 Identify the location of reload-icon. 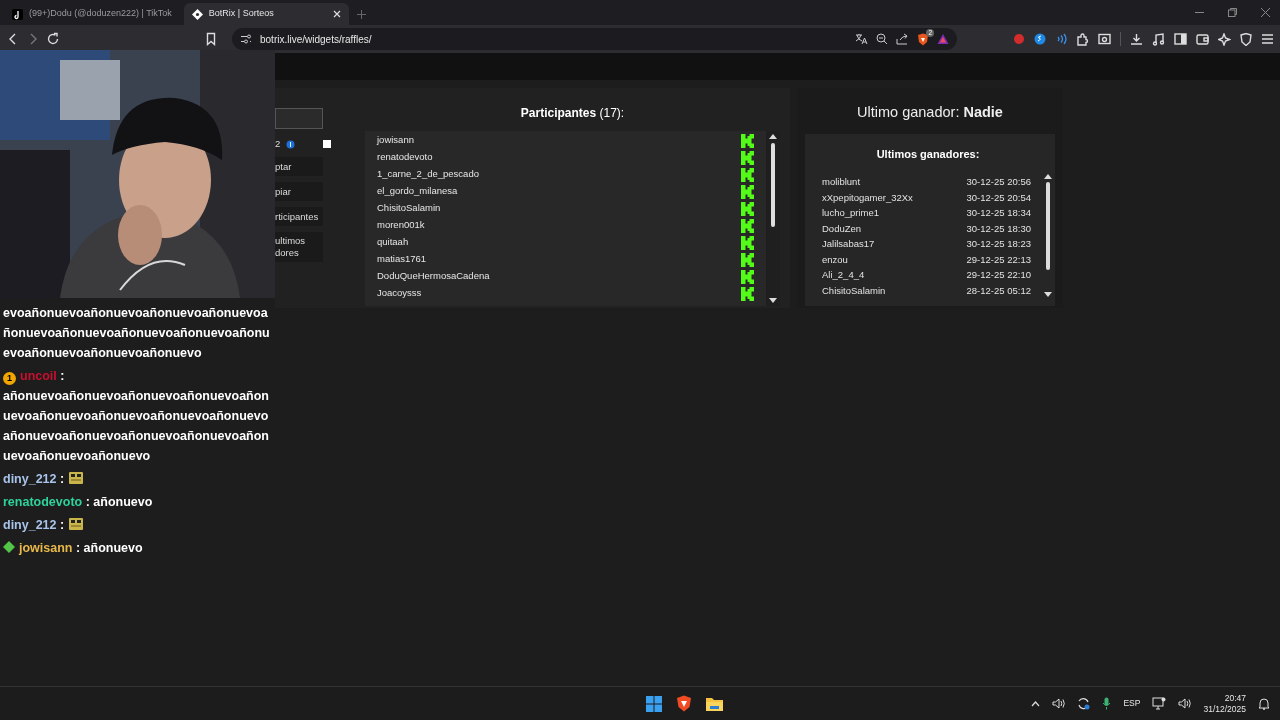
(53, 39).